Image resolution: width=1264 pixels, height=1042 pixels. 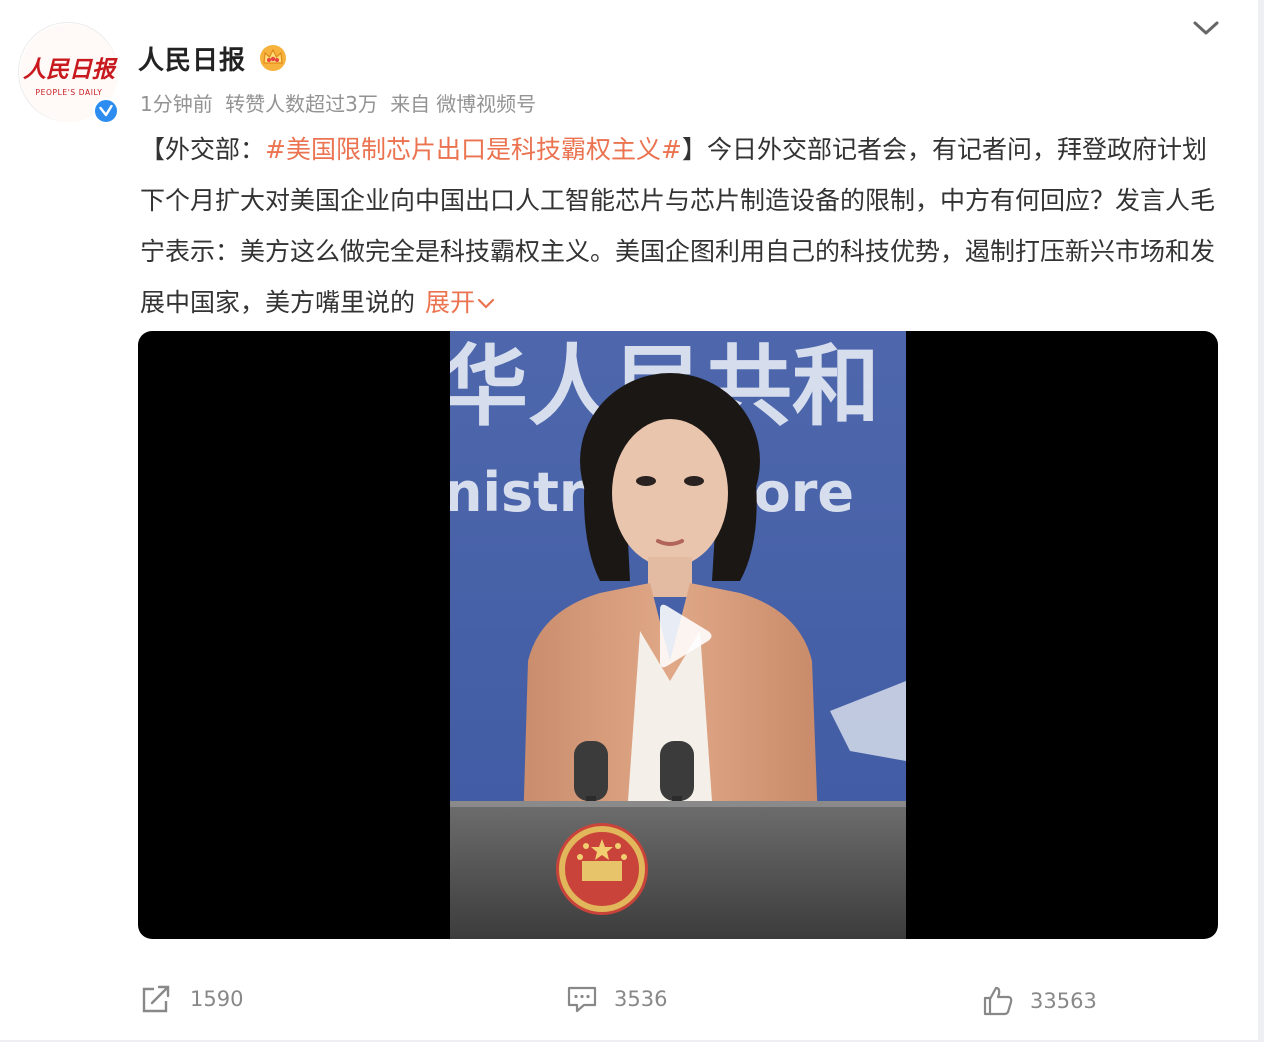 What do you see at coordinates (1261, 521) in the screenshot?
I see `card-border-right` at bounding box center [1261, 521].